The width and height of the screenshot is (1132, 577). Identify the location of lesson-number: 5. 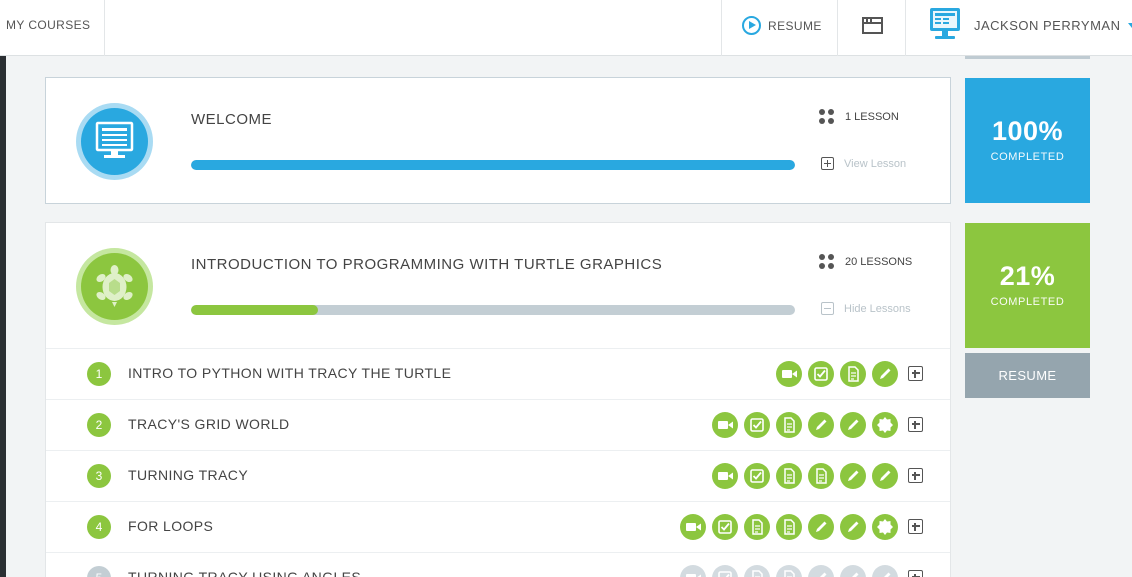
(99, 571).